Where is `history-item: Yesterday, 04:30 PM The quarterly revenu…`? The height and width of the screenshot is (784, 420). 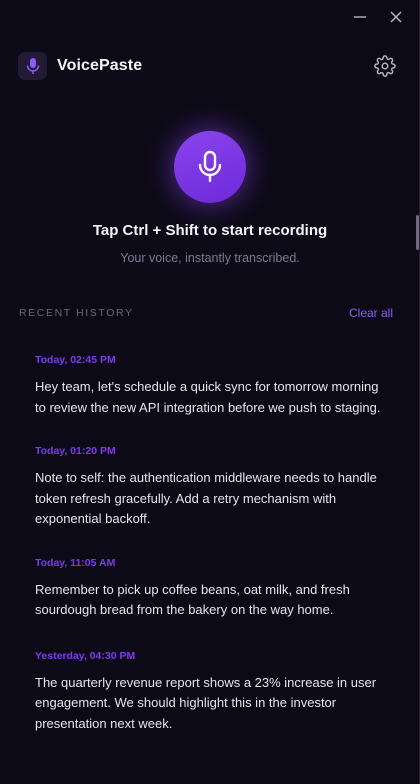 history-item: Yesterday, 04:30 PM The quarterly revenu… is located at coordinates (210, 692).